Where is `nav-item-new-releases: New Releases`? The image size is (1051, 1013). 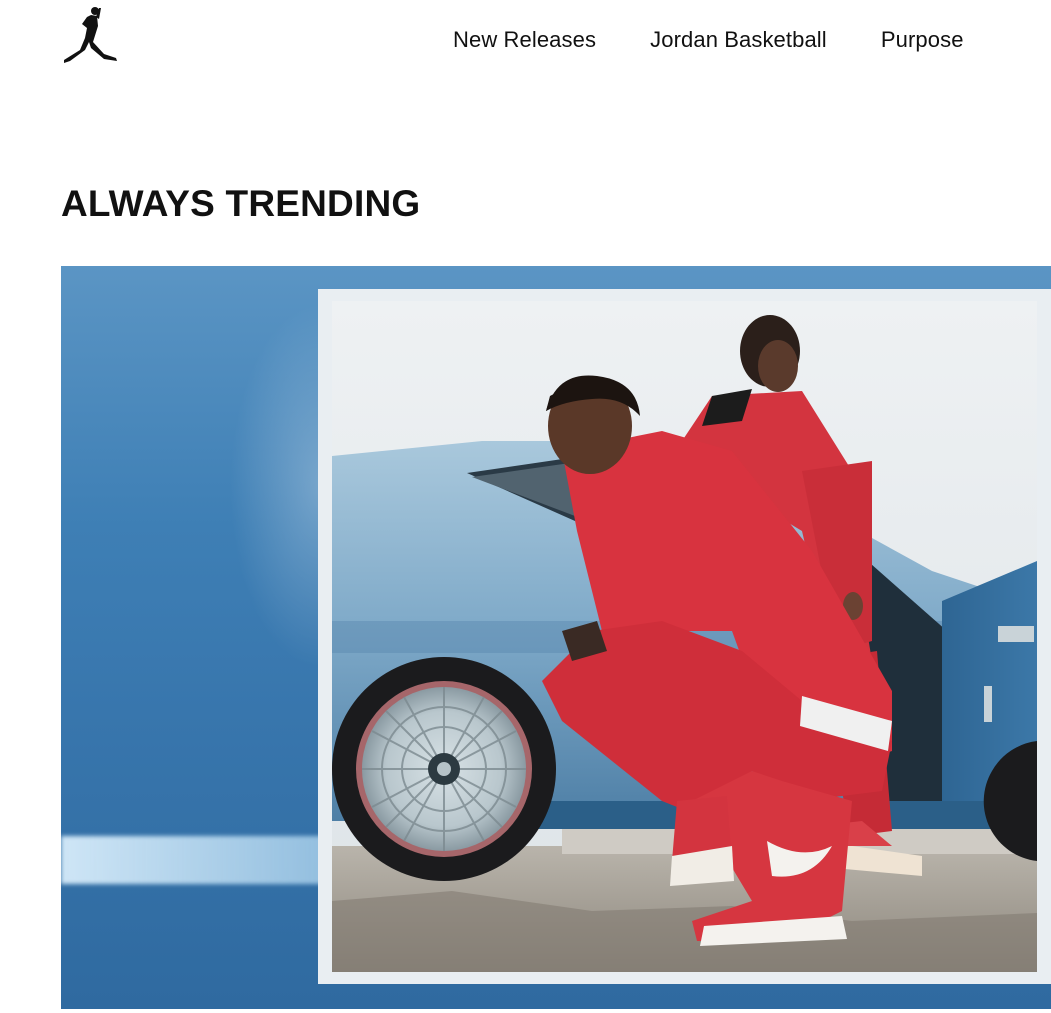
nav-item-new-releases: New Releases is located at coordinates (524, 40).